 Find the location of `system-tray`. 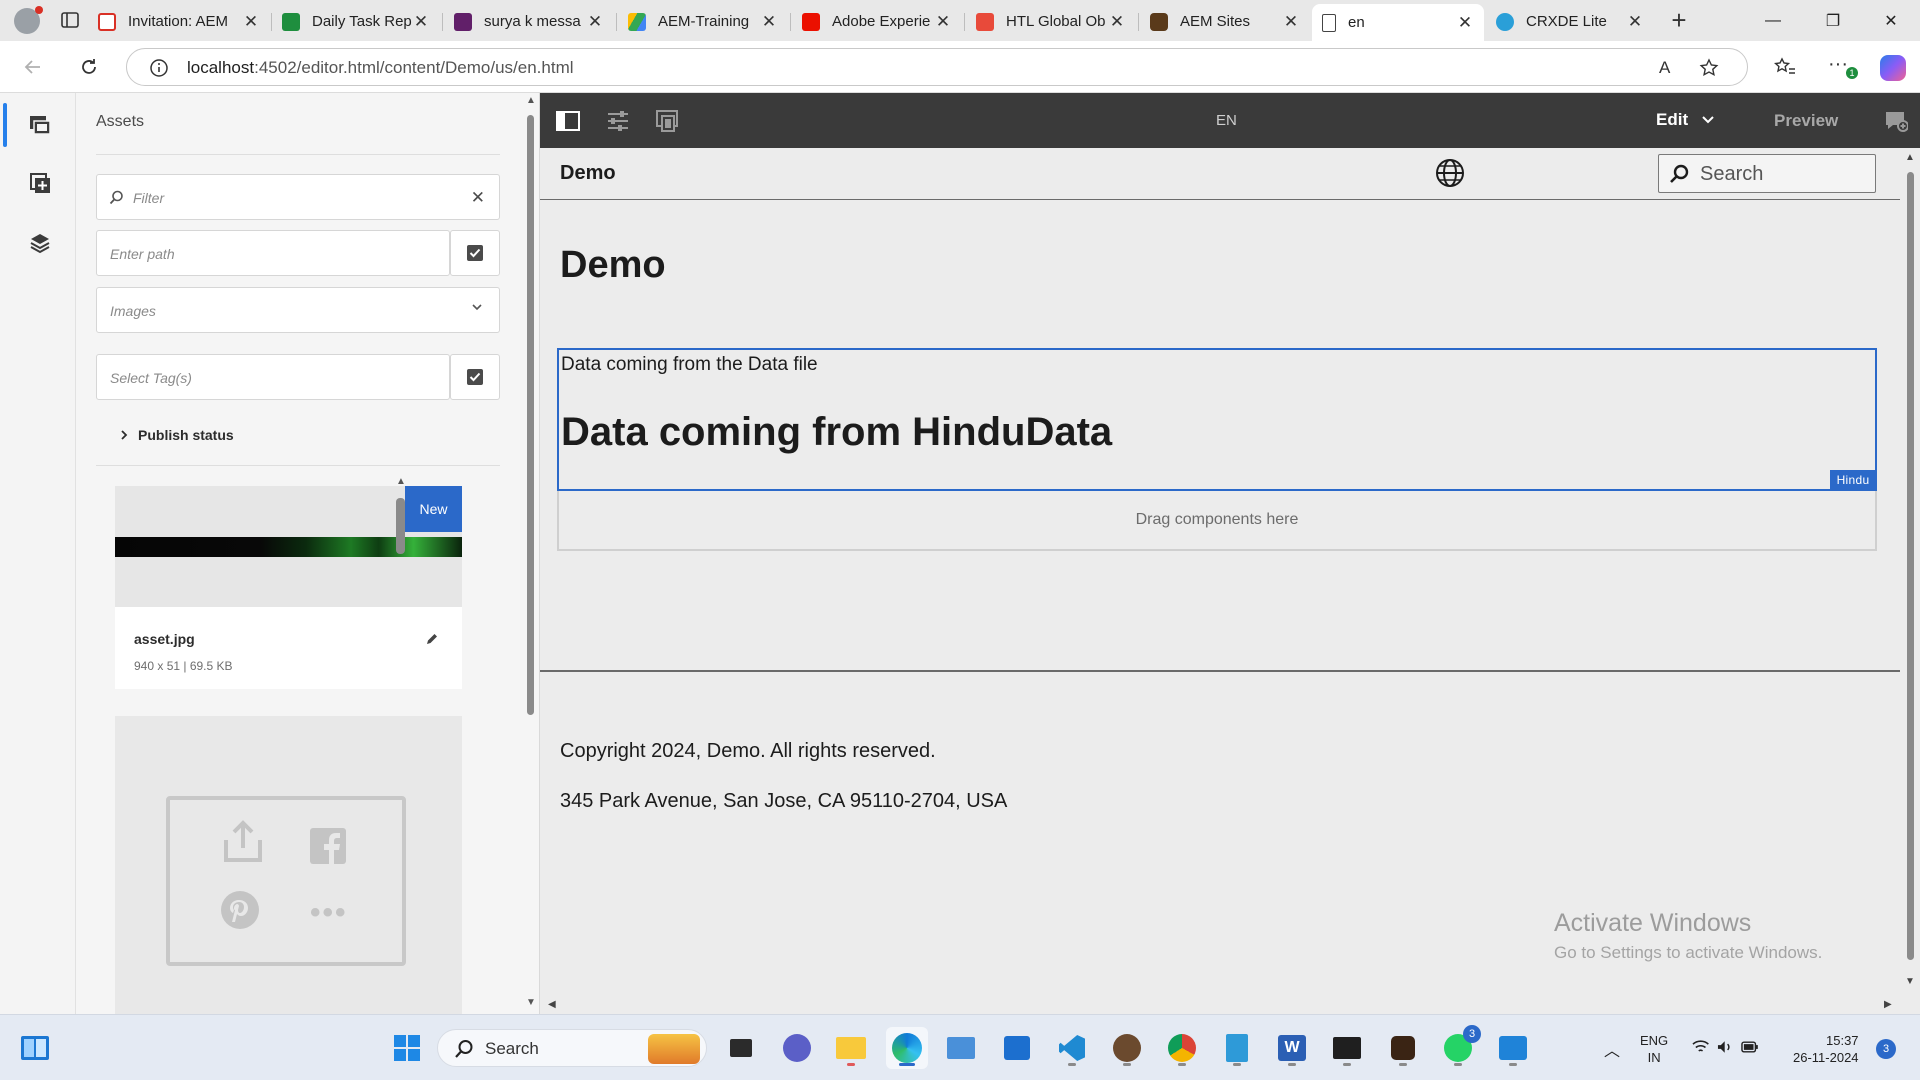

system-tray is located at coordinates (1725, 1047).